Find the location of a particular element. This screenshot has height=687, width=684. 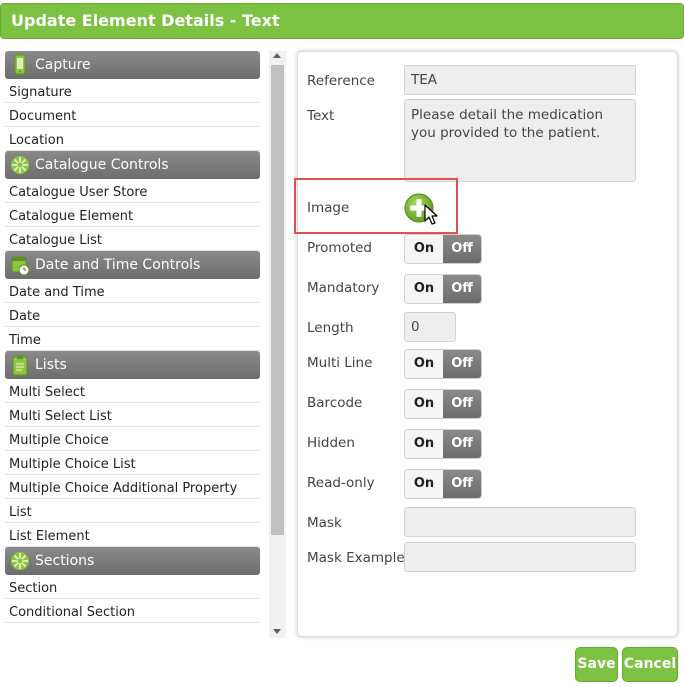

section-label: Lists is located at coordinates (51, 365).